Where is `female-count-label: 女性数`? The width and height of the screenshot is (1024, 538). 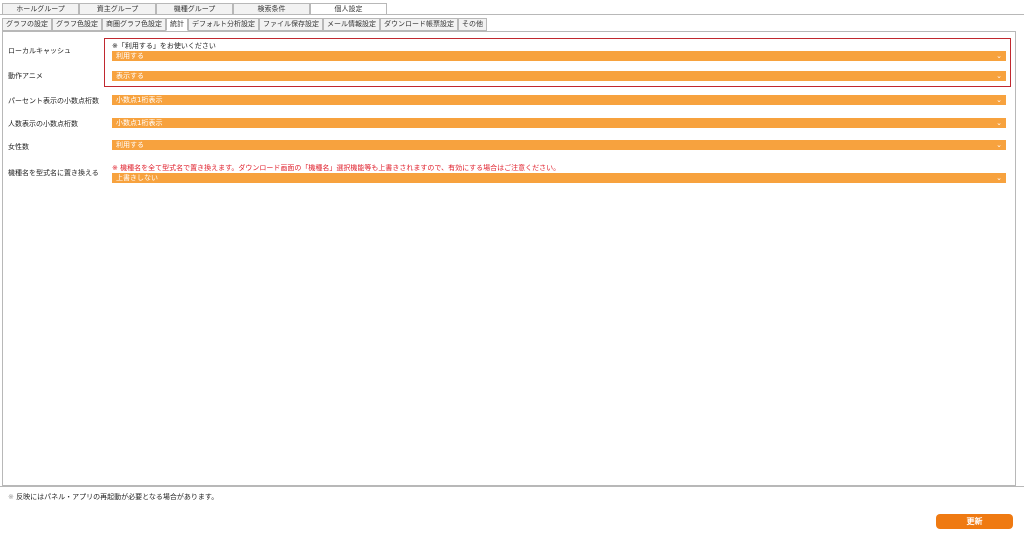 female-count-label: 女性数 is located at coordinates (18, 147).